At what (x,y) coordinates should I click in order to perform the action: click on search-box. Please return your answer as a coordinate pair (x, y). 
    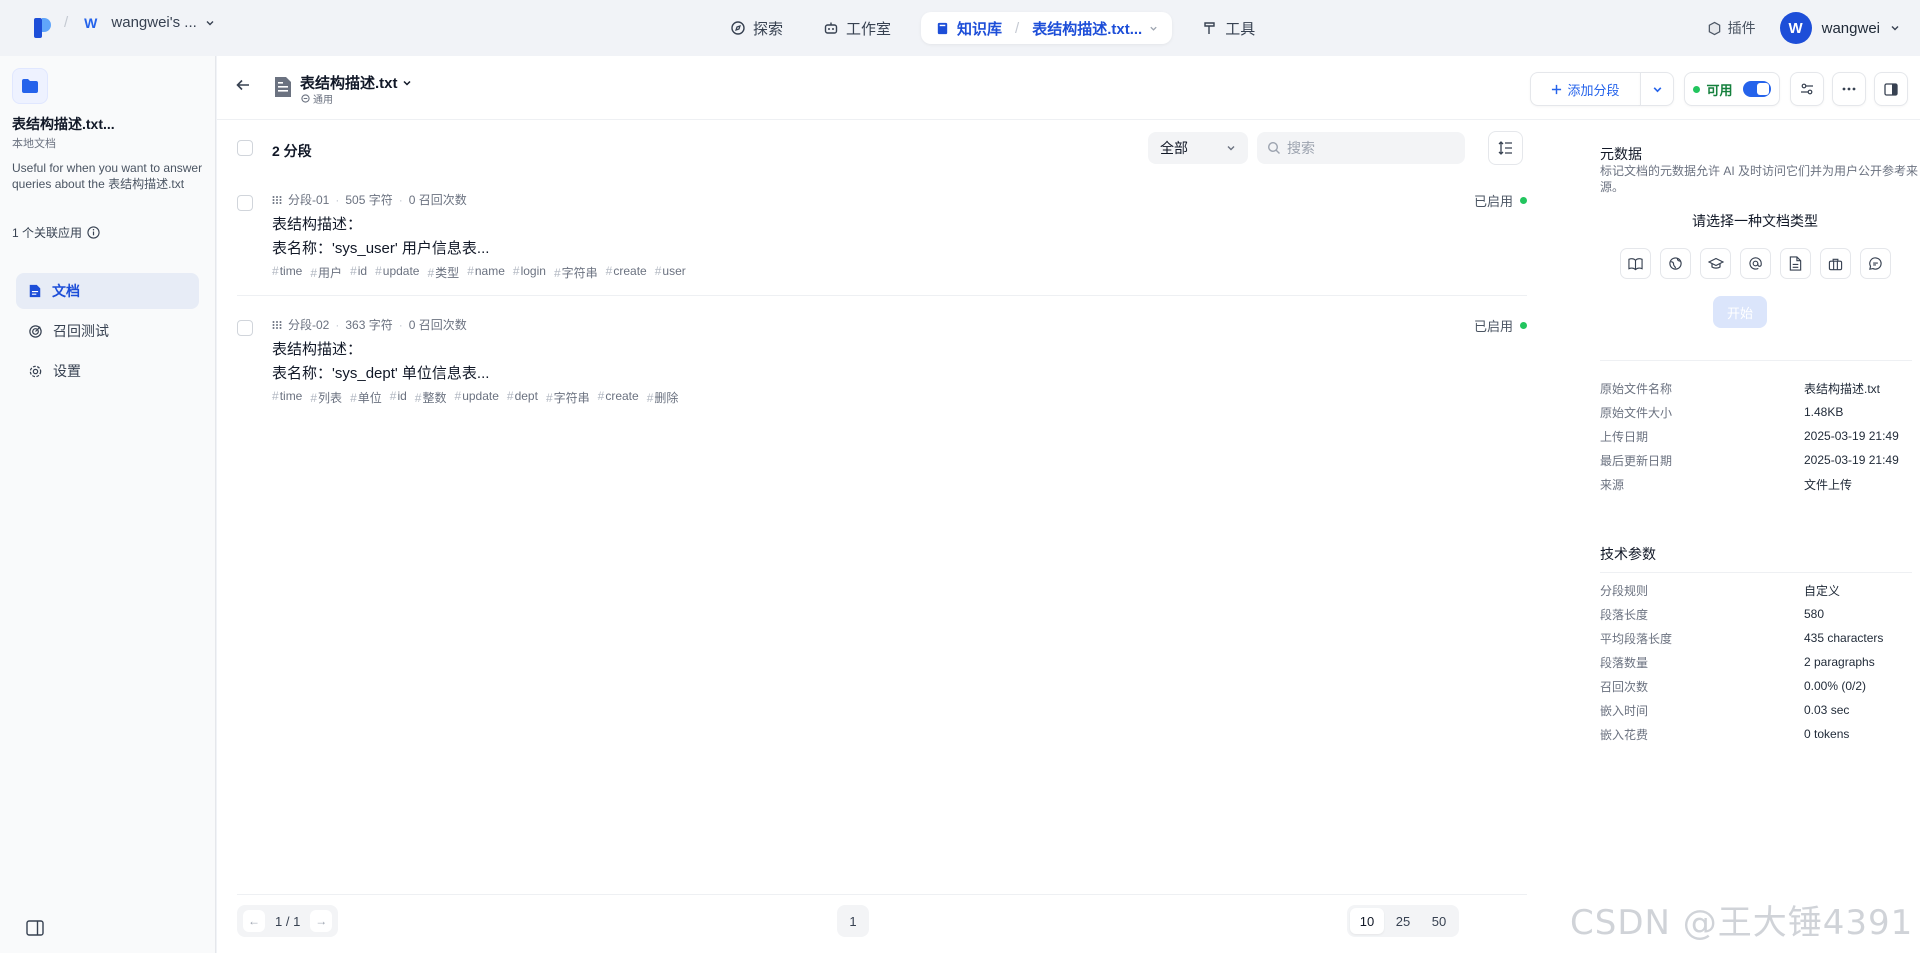
    Looking at the image, I should click on (1361, 148).